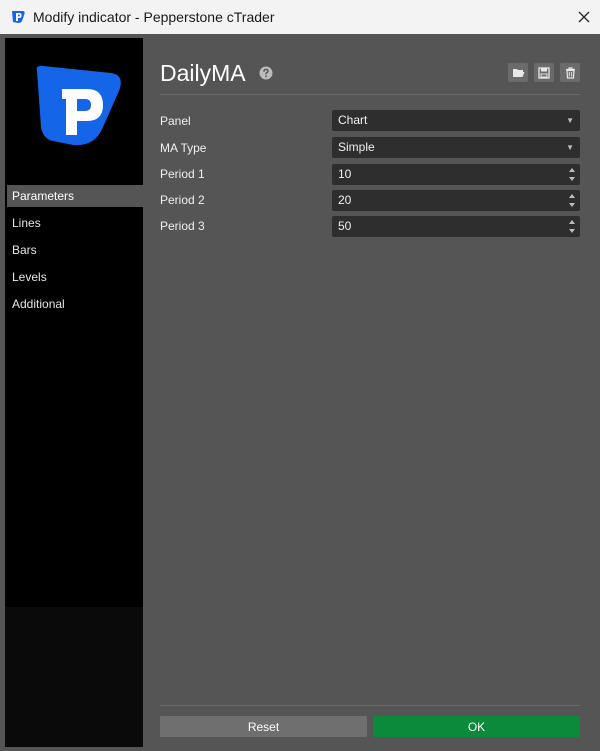 Image resolution: width=600 pixels, height=751 pixels. Describe the element at coordinates (75, 304) in the screenshot. I see `sidebar-item-additional: Additional` at that location.